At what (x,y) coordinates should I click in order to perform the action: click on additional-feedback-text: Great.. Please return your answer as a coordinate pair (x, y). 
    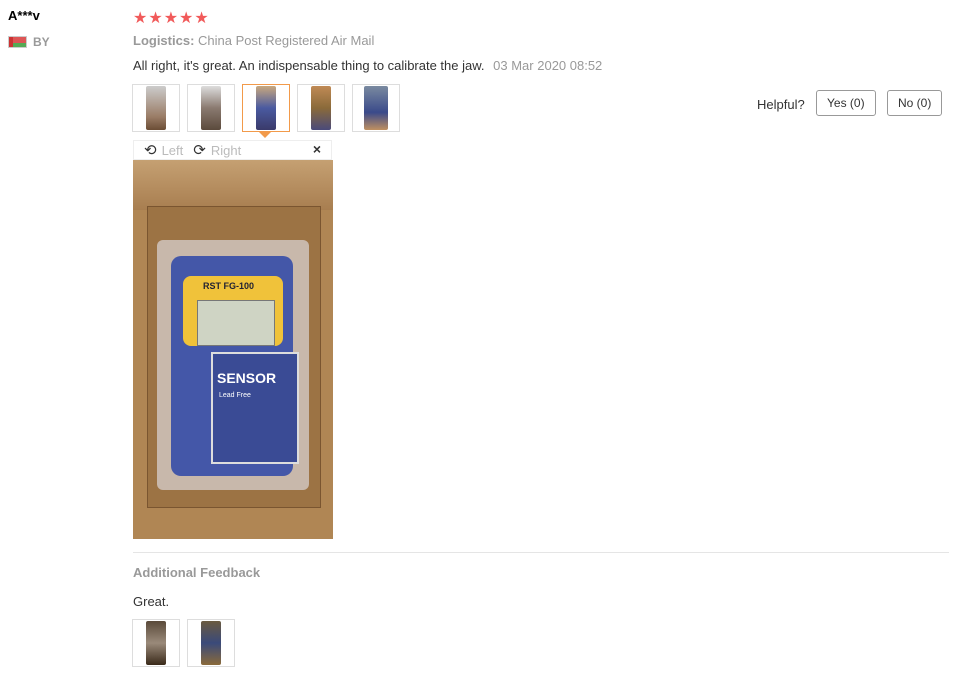
    Looking at the image, I should click on (151, 601).